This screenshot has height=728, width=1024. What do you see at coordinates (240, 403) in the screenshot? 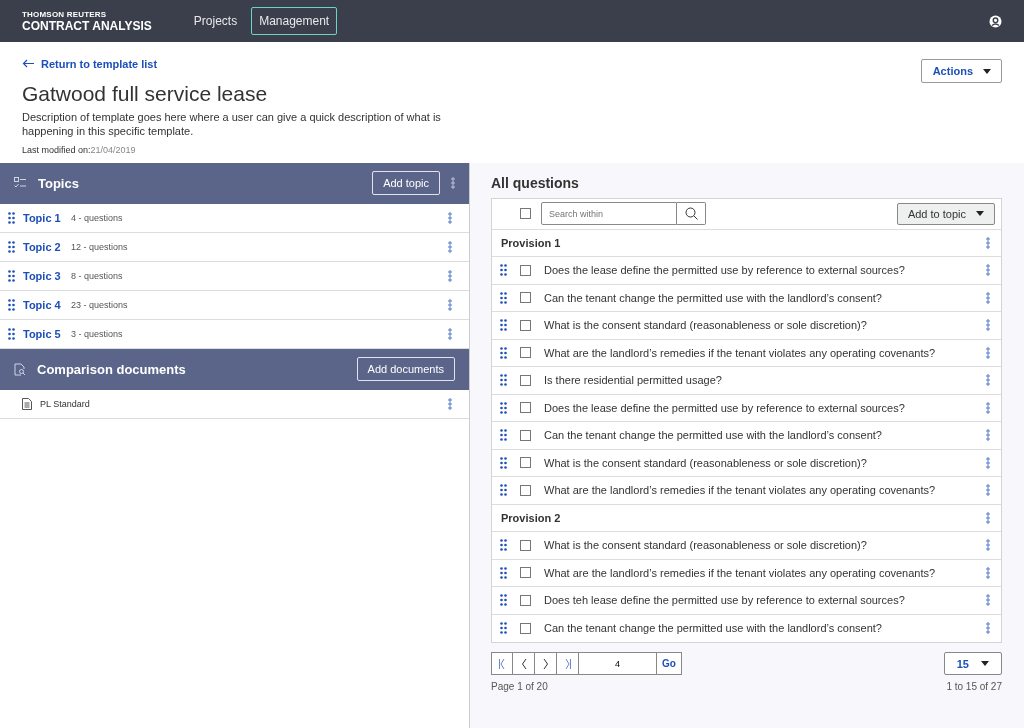
I see `document-name: PL Standard` at bounding box center [240, 403].